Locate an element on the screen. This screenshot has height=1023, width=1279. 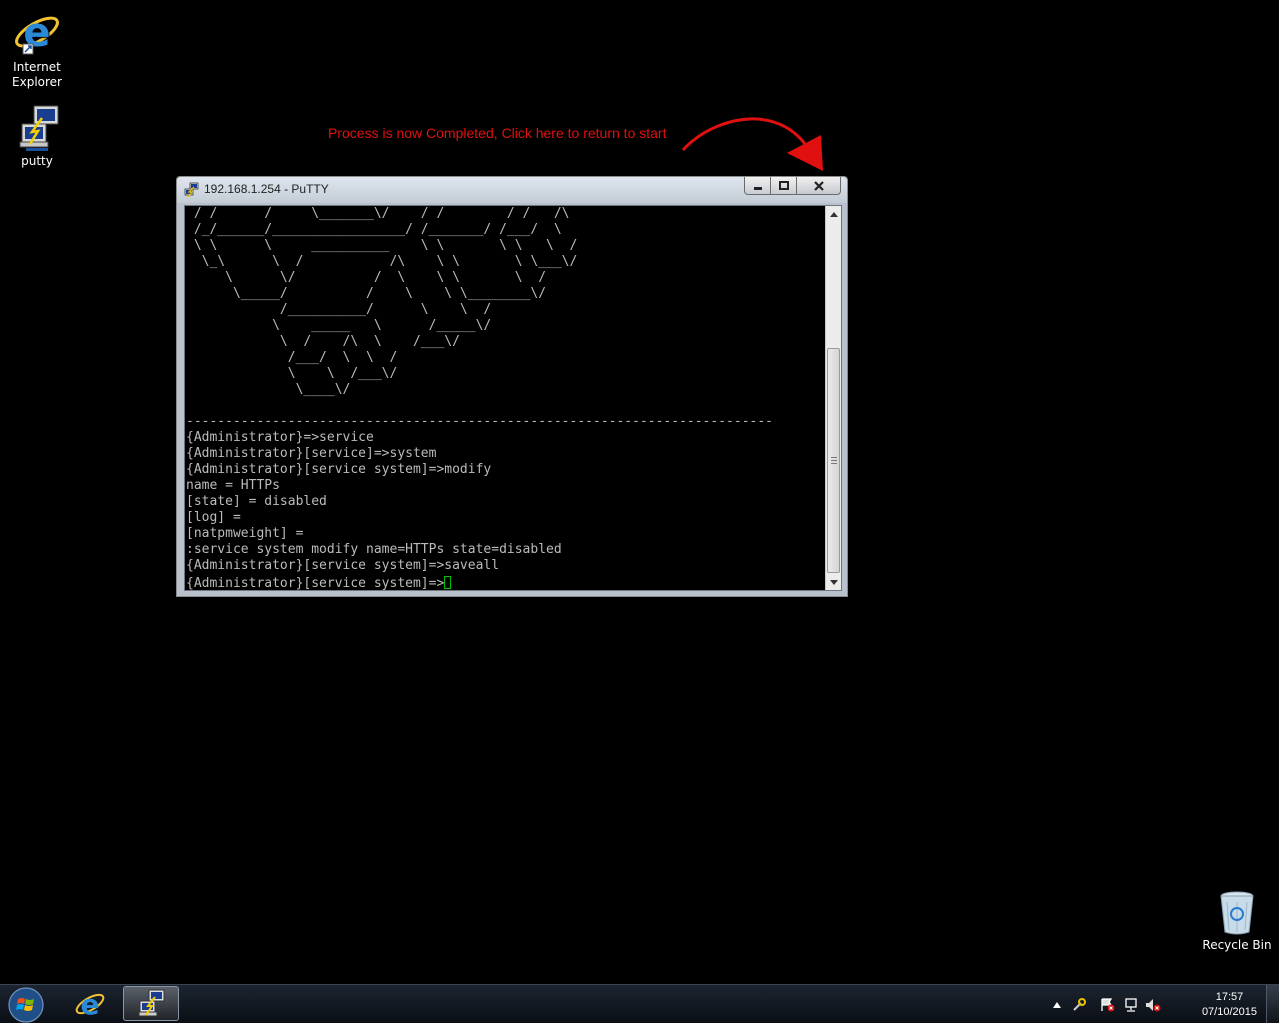
windows-start-orb-icon is located at coordinates (26, 1004).